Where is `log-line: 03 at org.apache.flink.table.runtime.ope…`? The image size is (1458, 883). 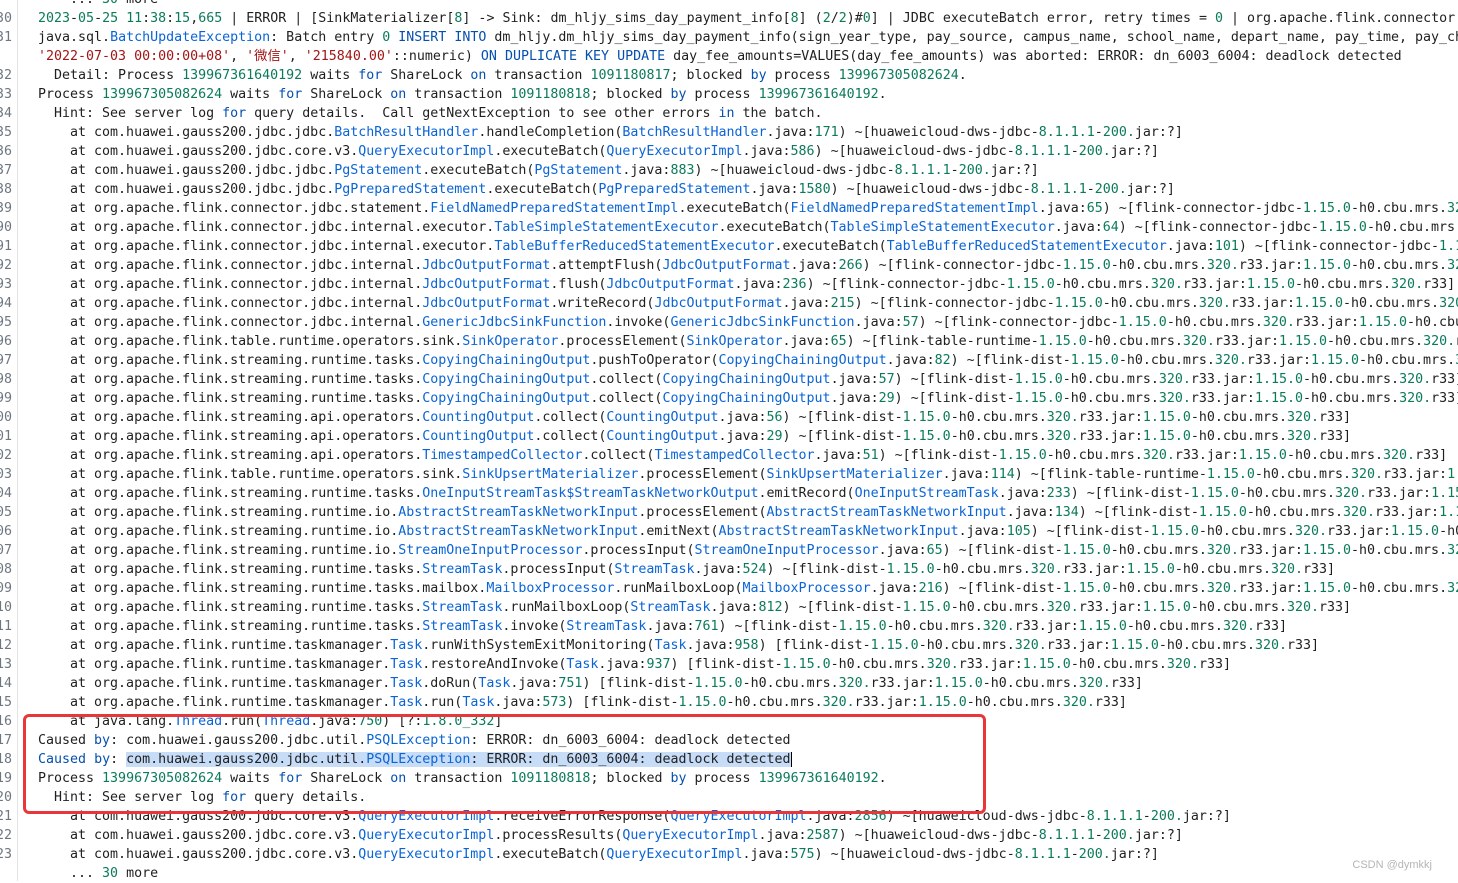 log-line: 03 at org.apache.flink.table.runtime.ope… is located at coordinates (729, 474).